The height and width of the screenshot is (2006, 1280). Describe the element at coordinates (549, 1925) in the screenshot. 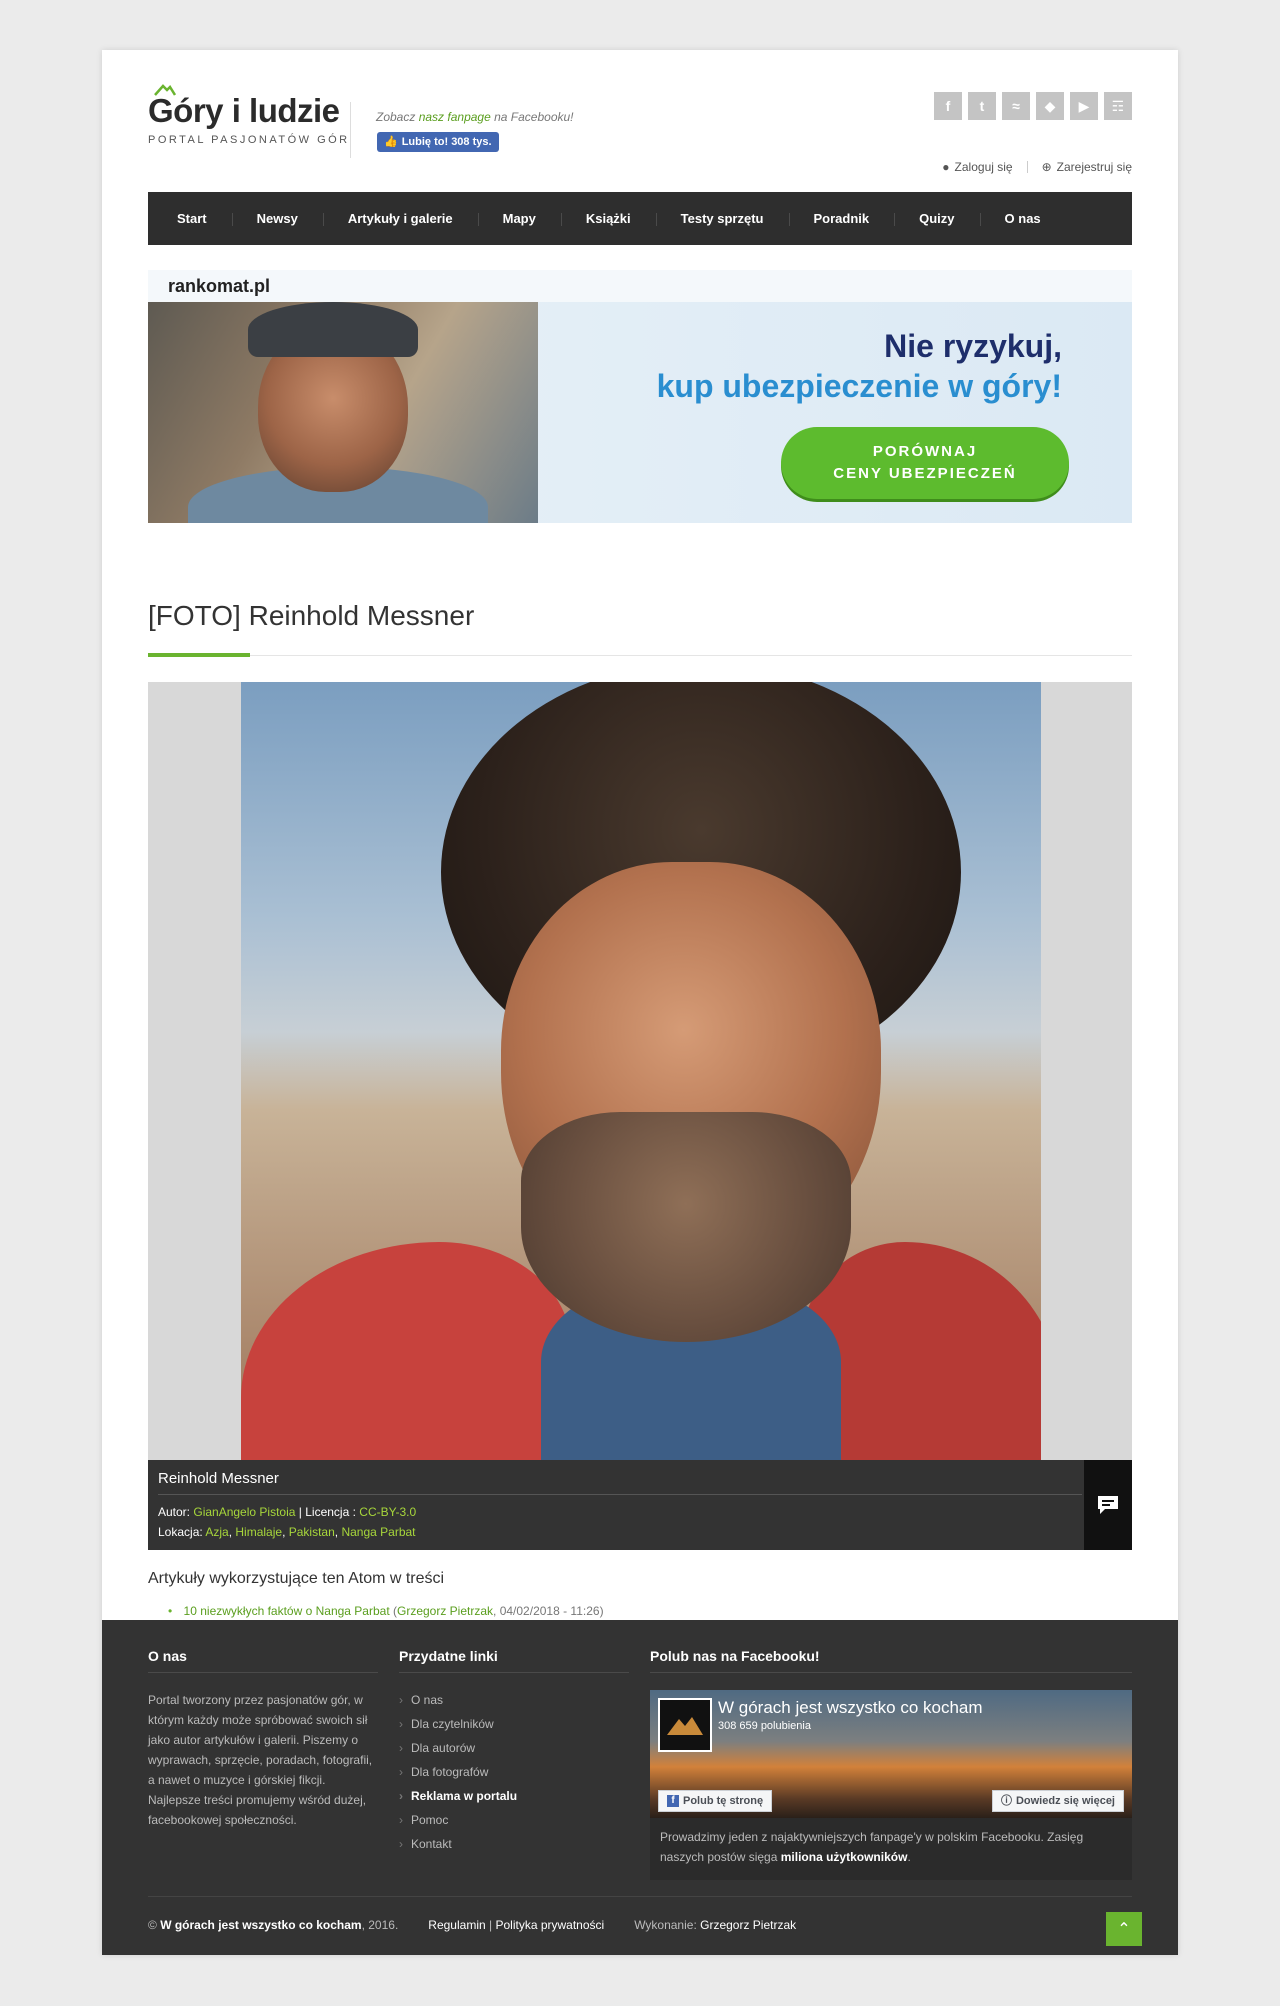

I see `privacy-link: Polityka prywatności` at that location.